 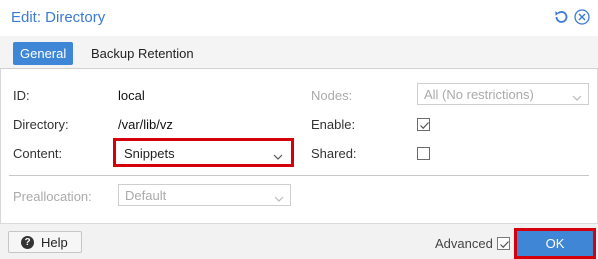 What do you see at coordinates (299, 241) in the screenshot?
I see `dialog-footer: ? Help Advanced OK` at bounding box center [299, 241].